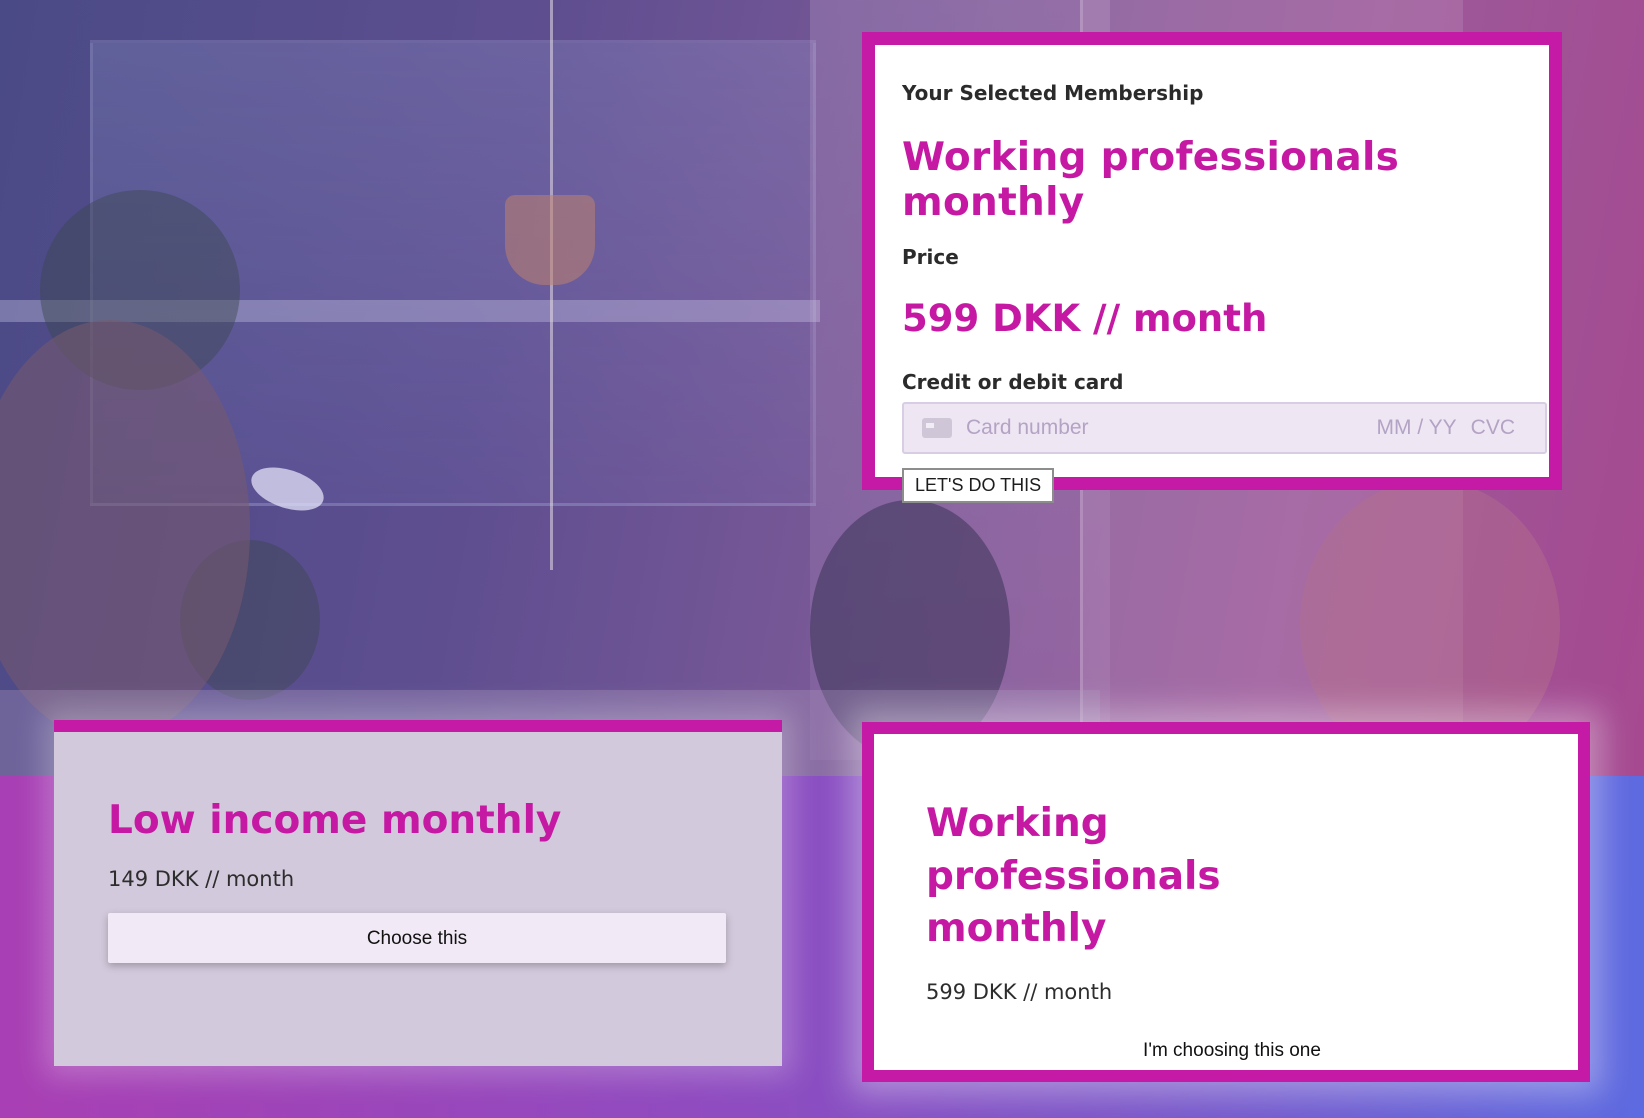  What do you see at coordinates (1013, 382) in the screenshot?
I see `card-field-label: Credit or debit card` at bounding box center [1013, 382].